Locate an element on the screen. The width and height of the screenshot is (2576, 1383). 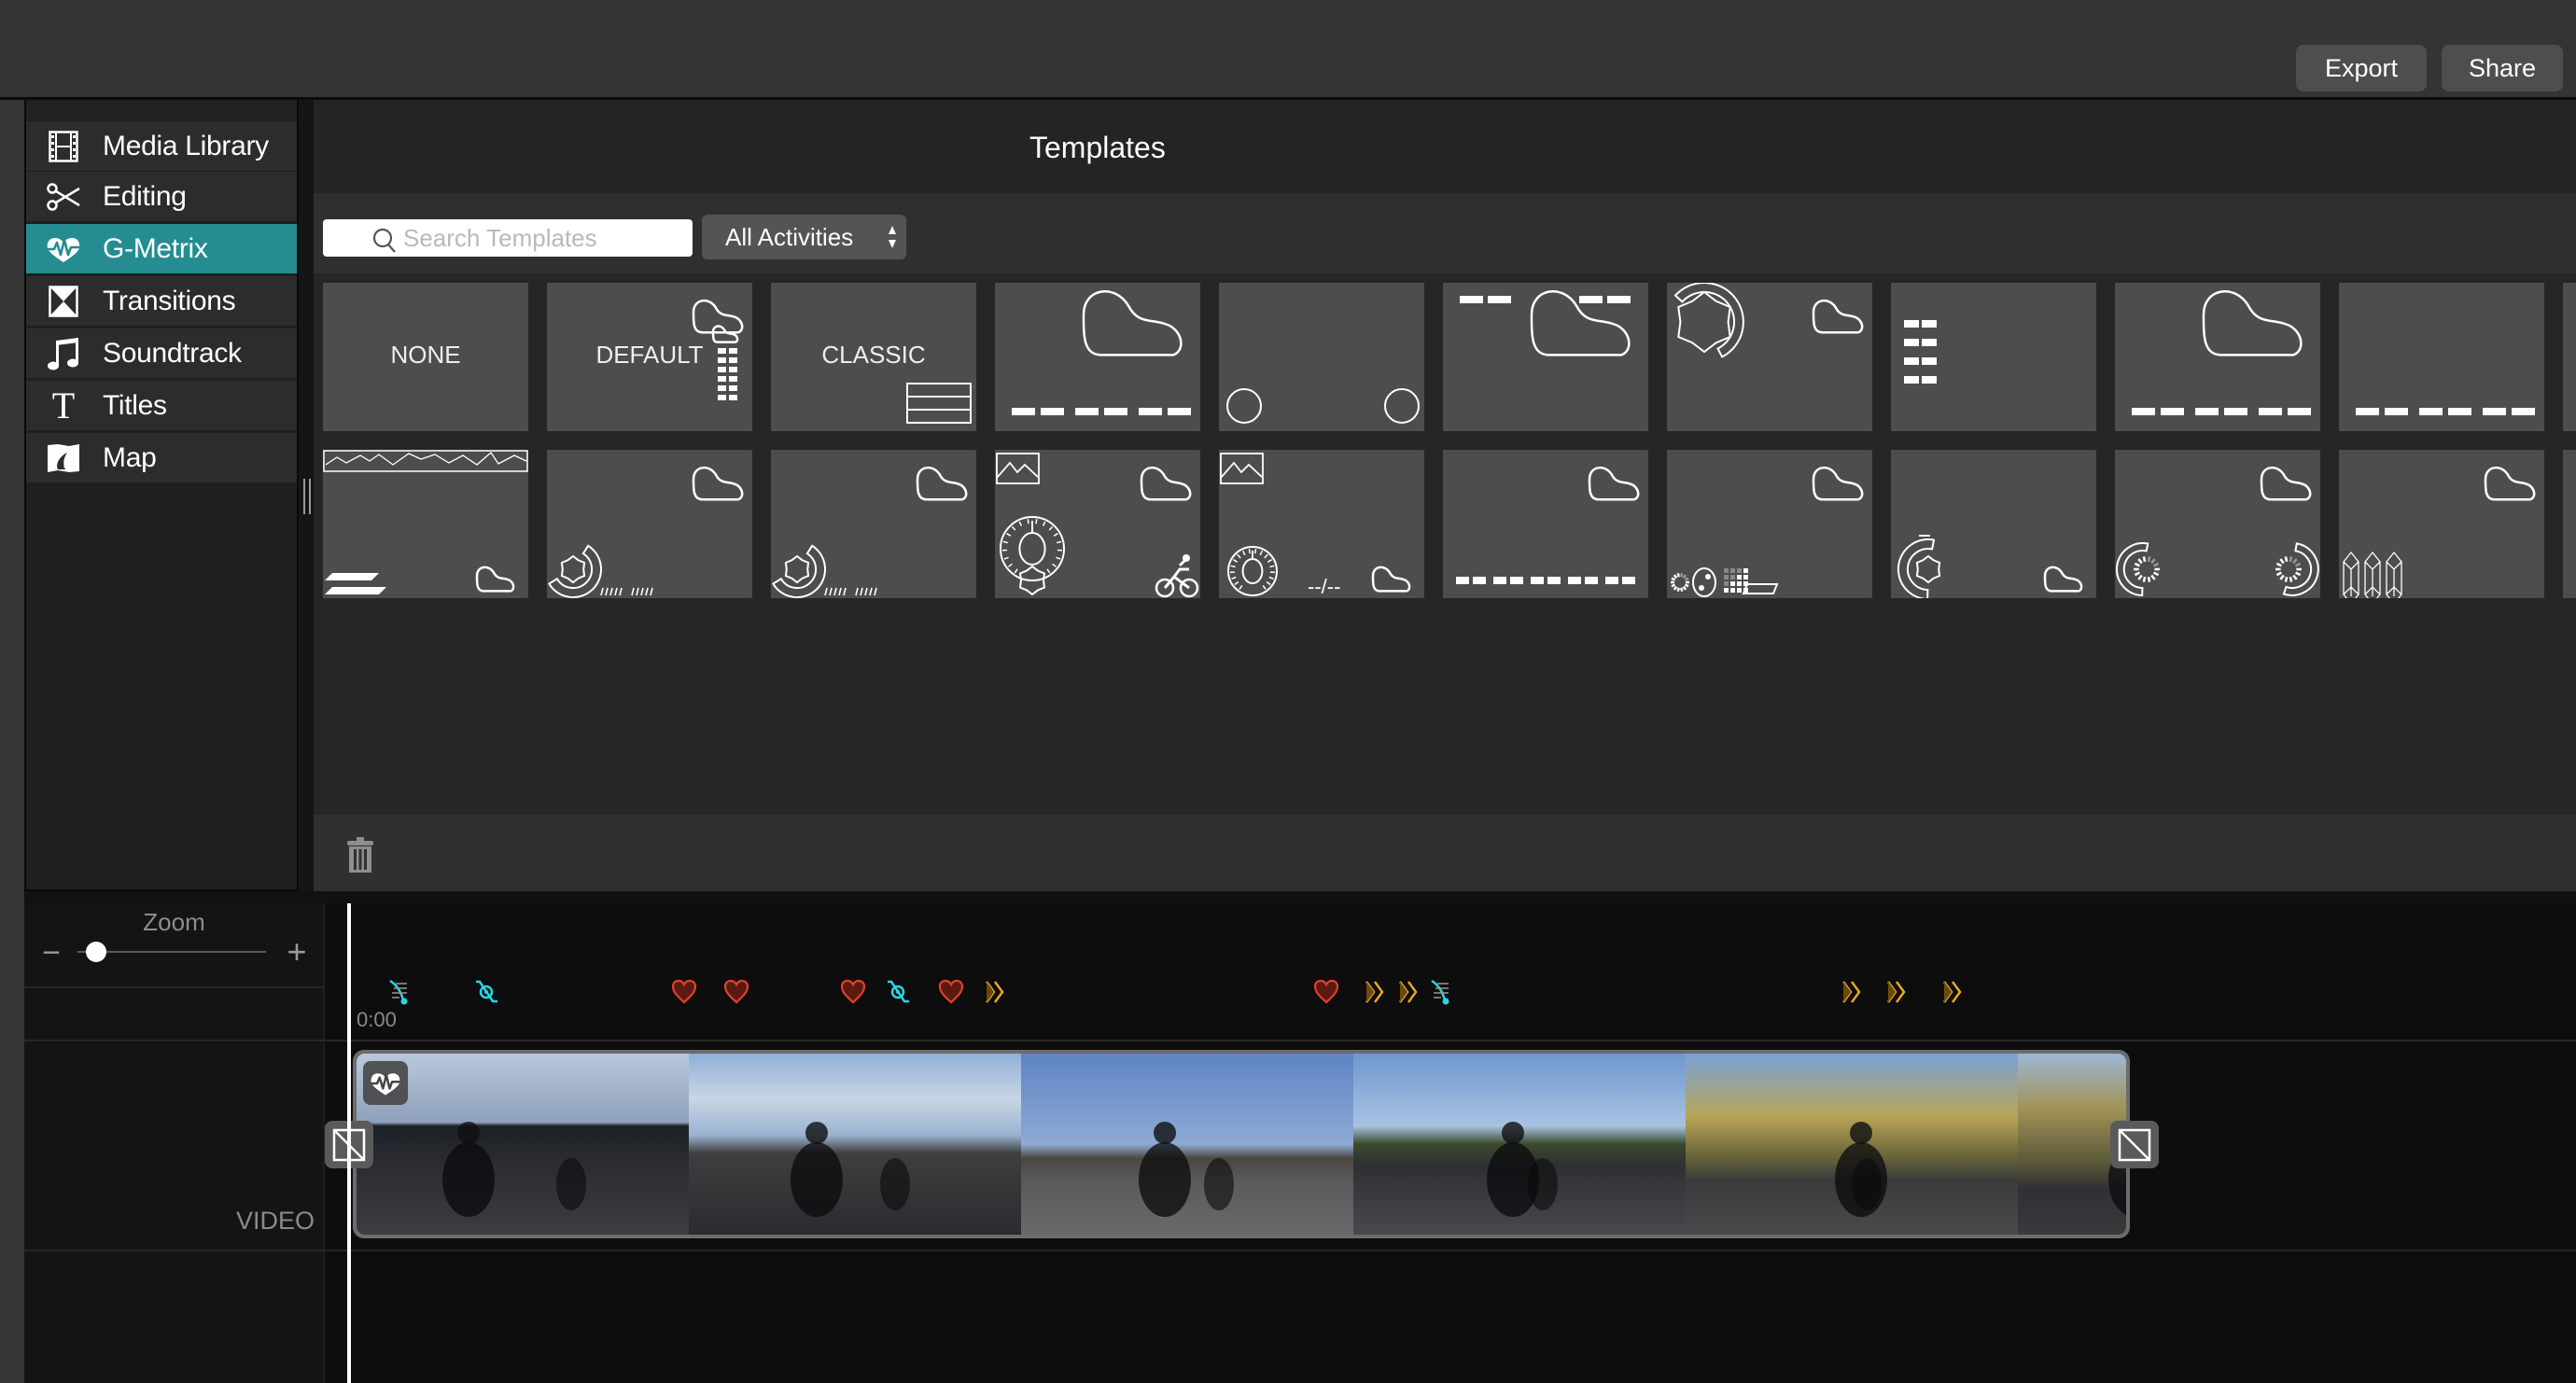
sidebar-item-map: Map is located at coordinates (161, 457).